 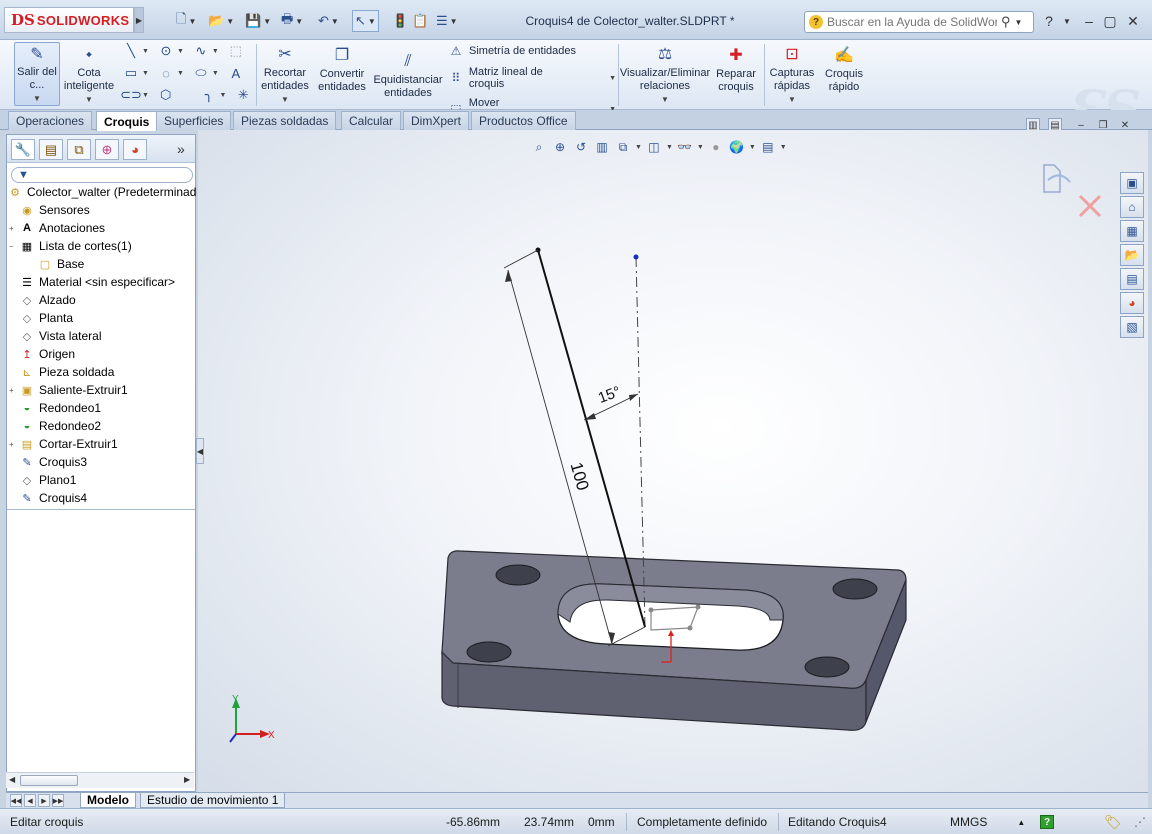 I want to click on tree-item-pieza-soldada: ⊾ Pieza soldada, so click(x=102, y=372).